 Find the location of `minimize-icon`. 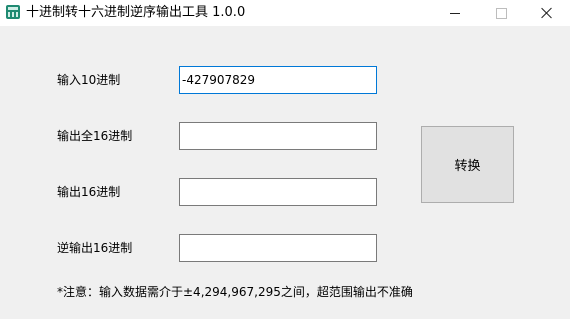

minimize-icon is located at coordinates (455, 13).